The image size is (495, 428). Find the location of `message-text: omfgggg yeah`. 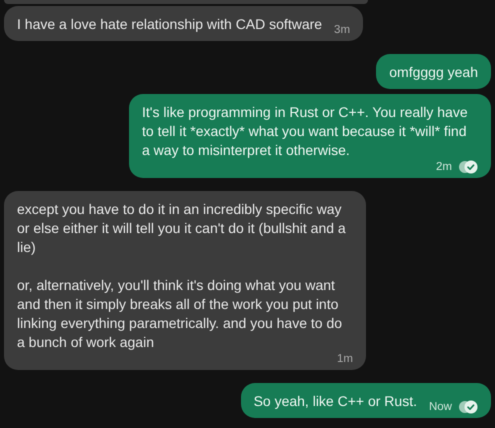

message-text: omfgggg yeah is located at coordinates (433, 72).